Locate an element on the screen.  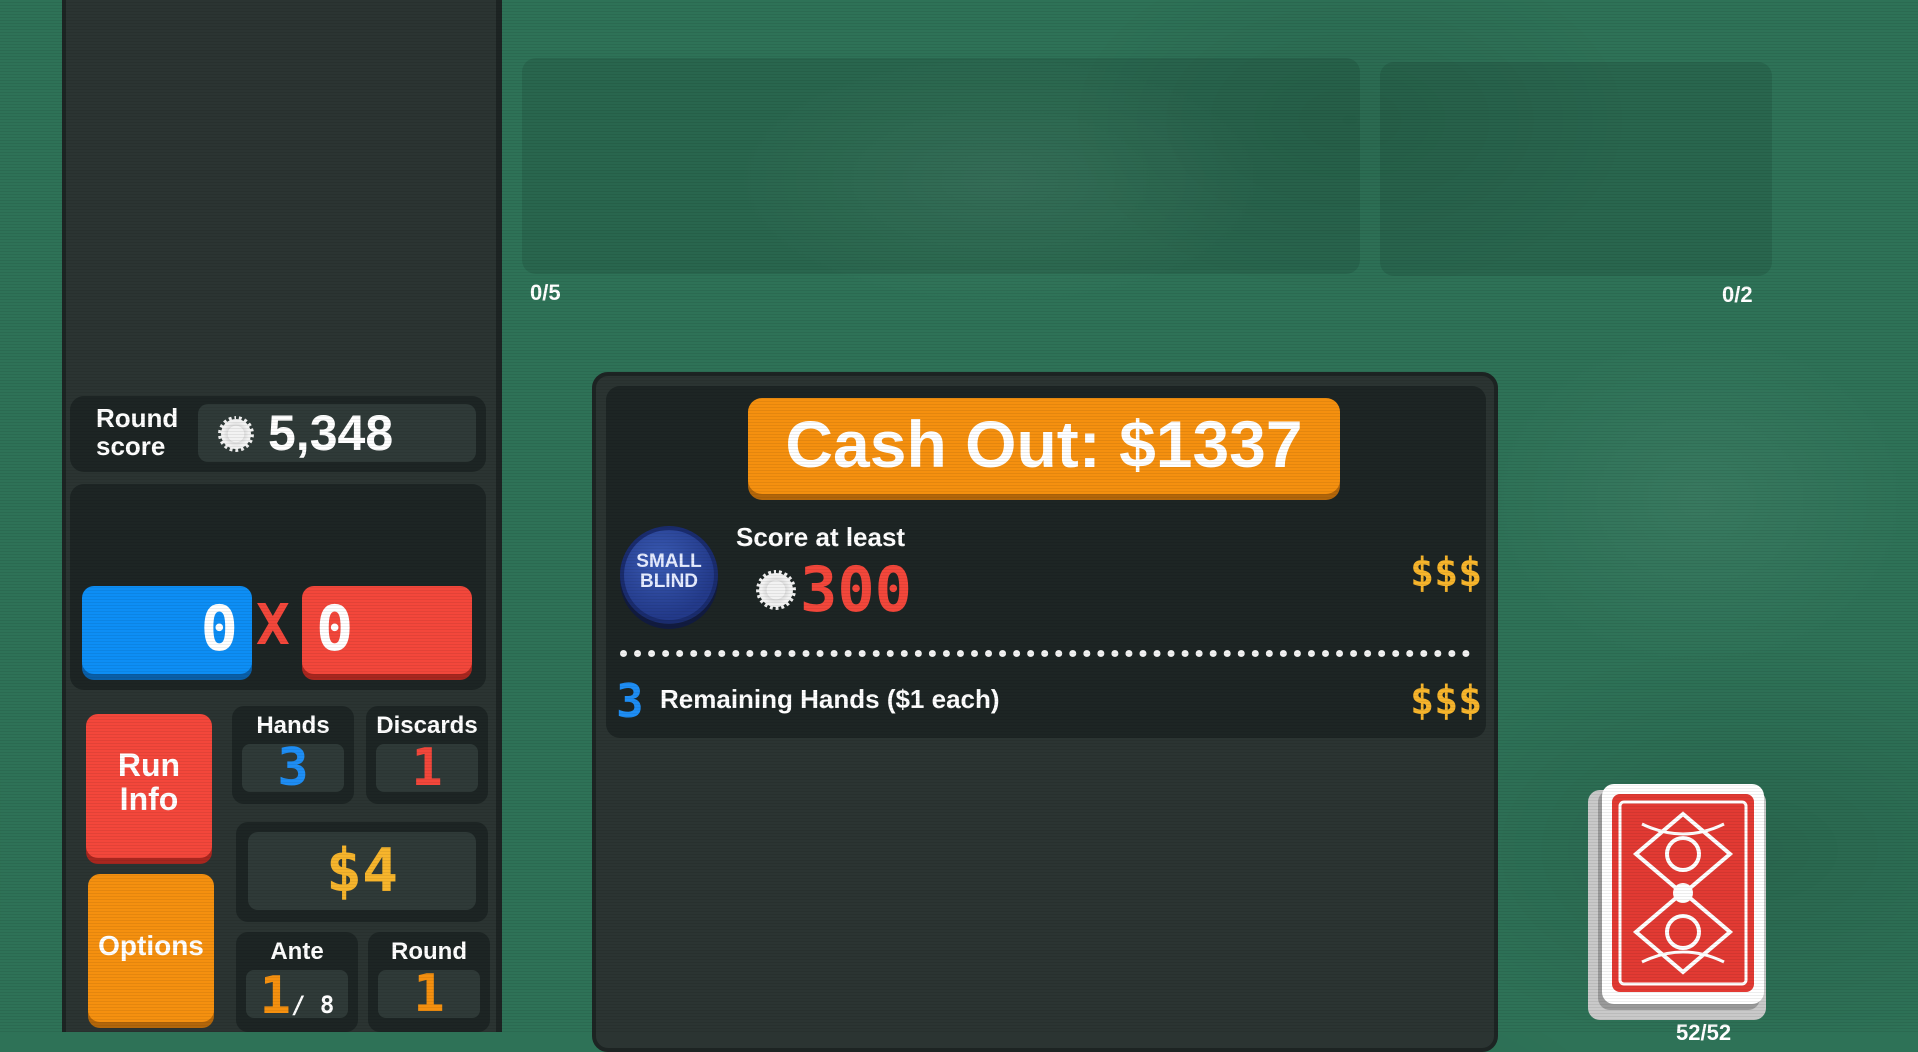
small-blind-chip-label: SMALL BLIND is located at coordinates (669, 572).